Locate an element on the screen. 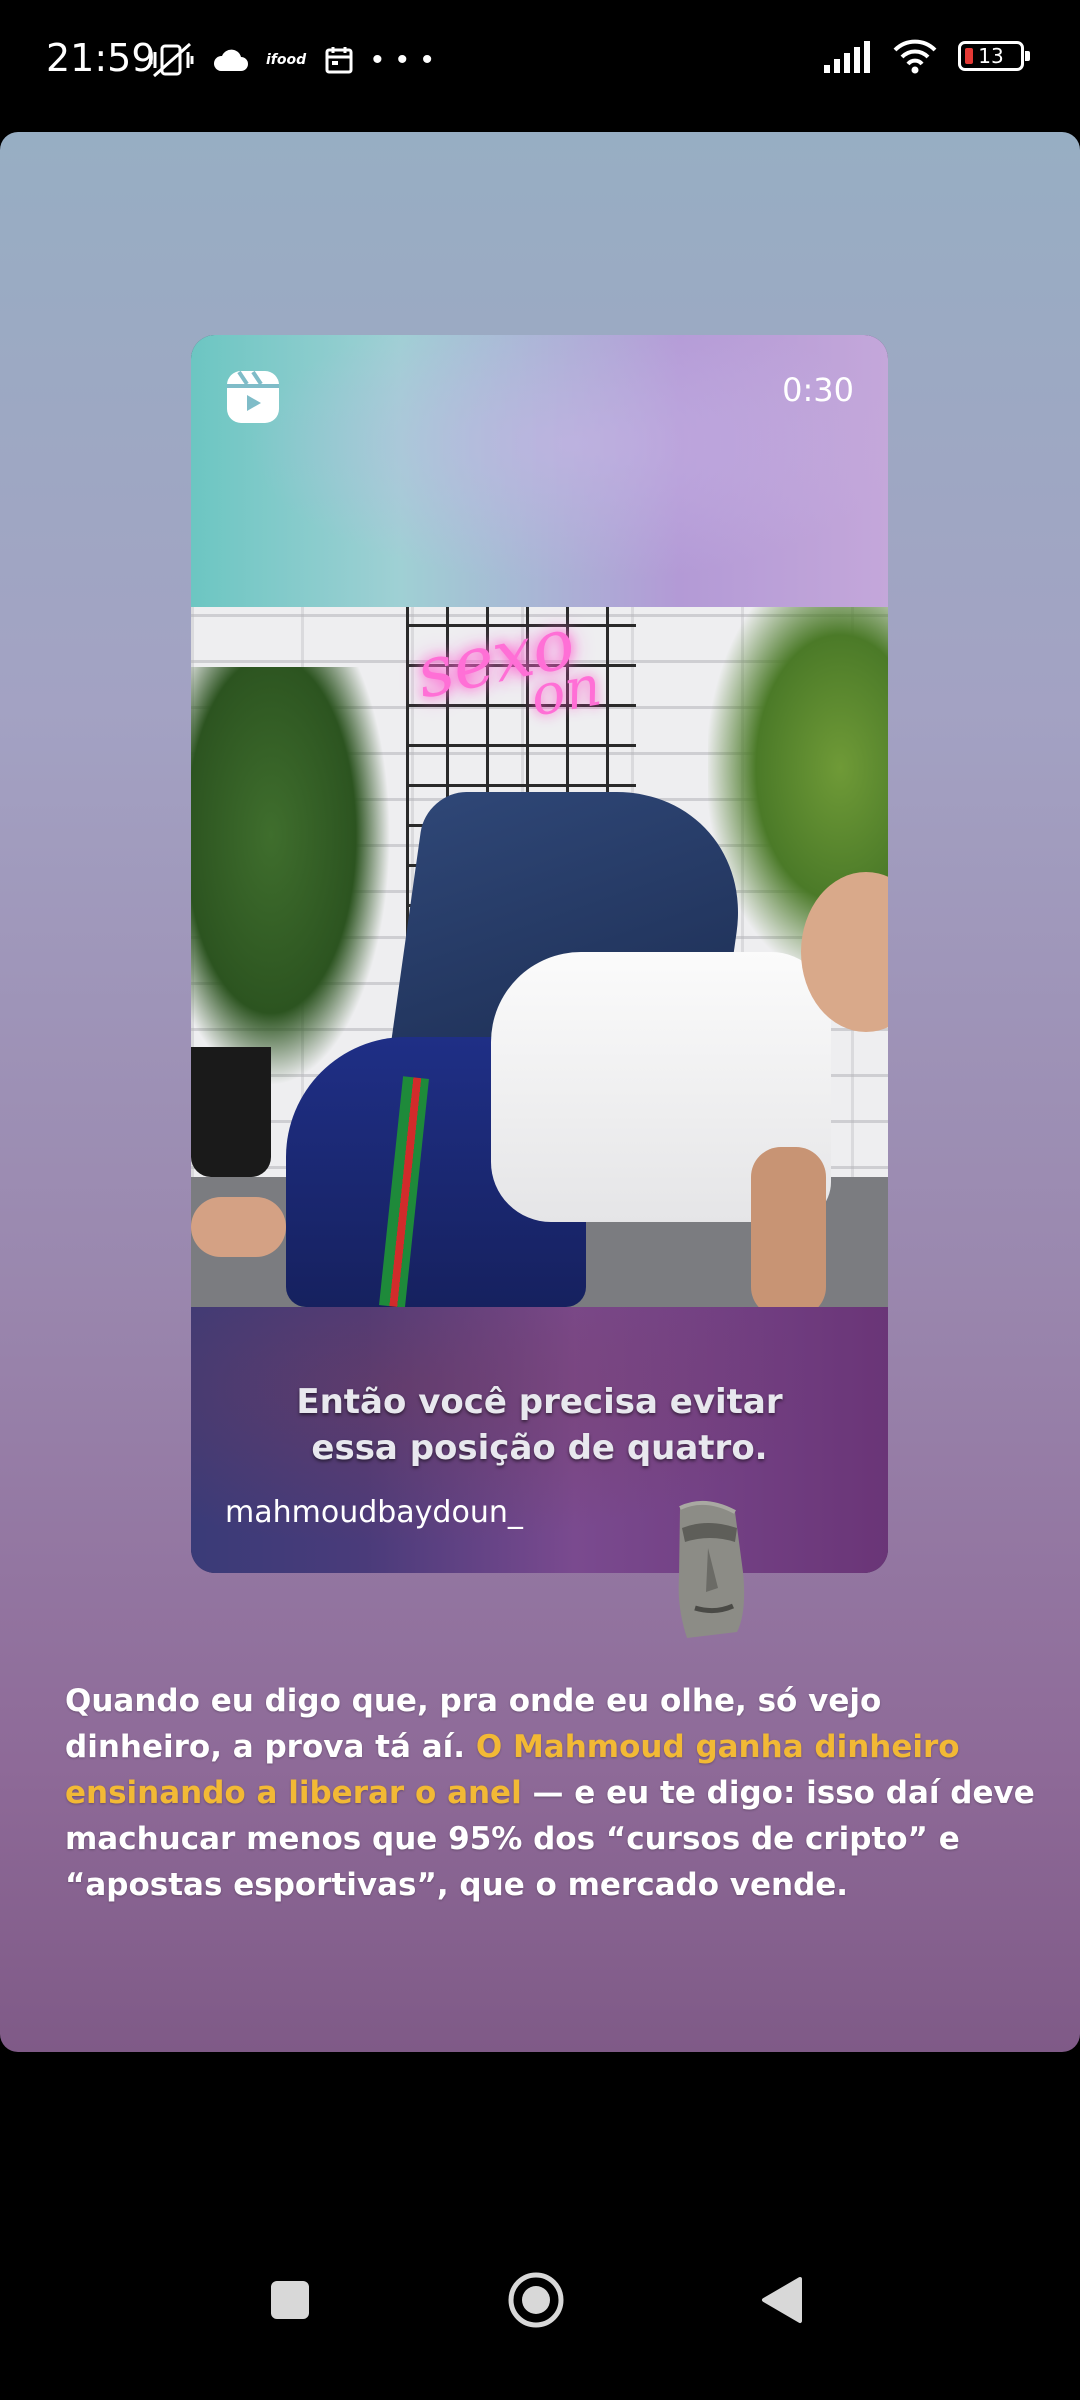 Image resolution: width=1080 pixels, height=2400 pixels. reel-caption-line1: Então você precisa evitar is located at coordinates (539, 1402).